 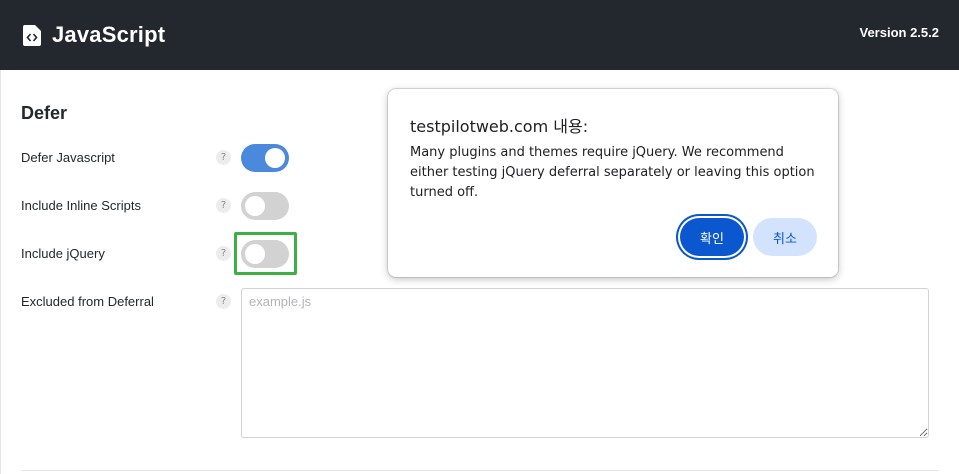 What do you see at coordinates (712, 237) in the screenshot?
I see `ok-button: 확인` at bounding box center [712, 237].